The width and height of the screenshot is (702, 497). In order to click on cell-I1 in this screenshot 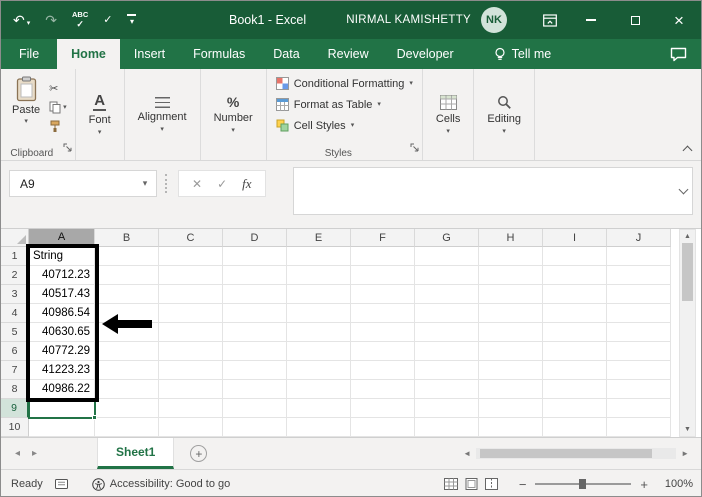, I will do `click(575, 256)`.